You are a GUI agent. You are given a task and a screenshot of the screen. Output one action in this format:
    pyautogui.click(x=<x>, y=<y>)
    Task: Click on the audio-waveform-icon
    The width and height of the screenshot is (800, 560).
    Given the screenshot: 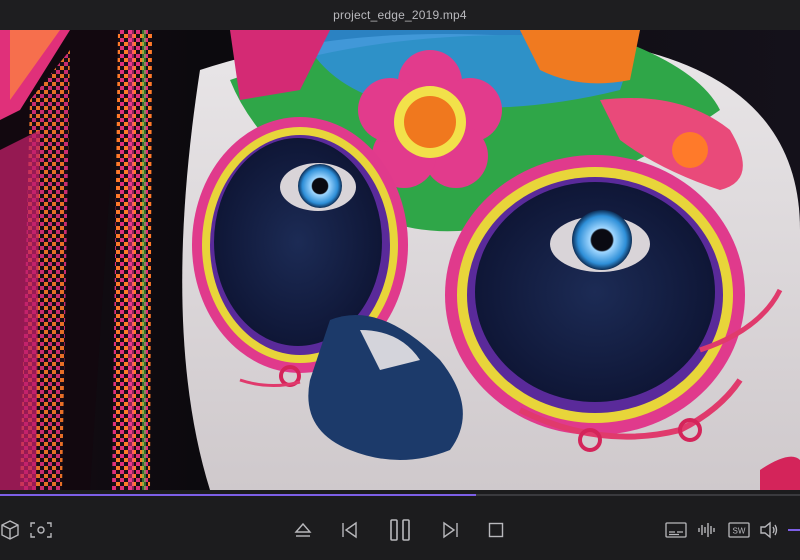 What is the action you would take?
    pyautogui.click(x=707, y=530)
    